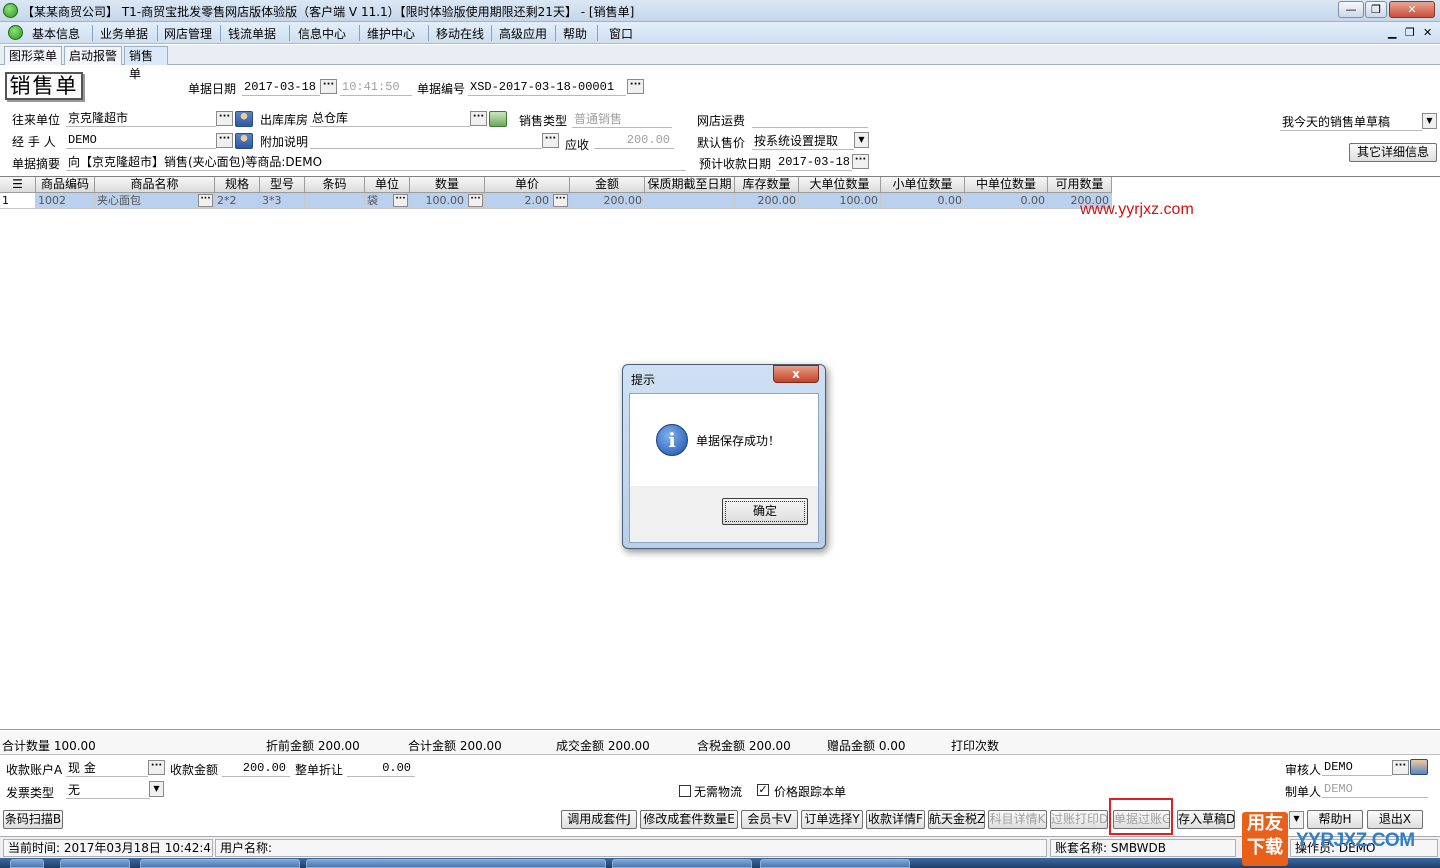 This screenshot has height=868, width=1440. I want to click on mdi-close-icon: ✕, so click(1427, 32).